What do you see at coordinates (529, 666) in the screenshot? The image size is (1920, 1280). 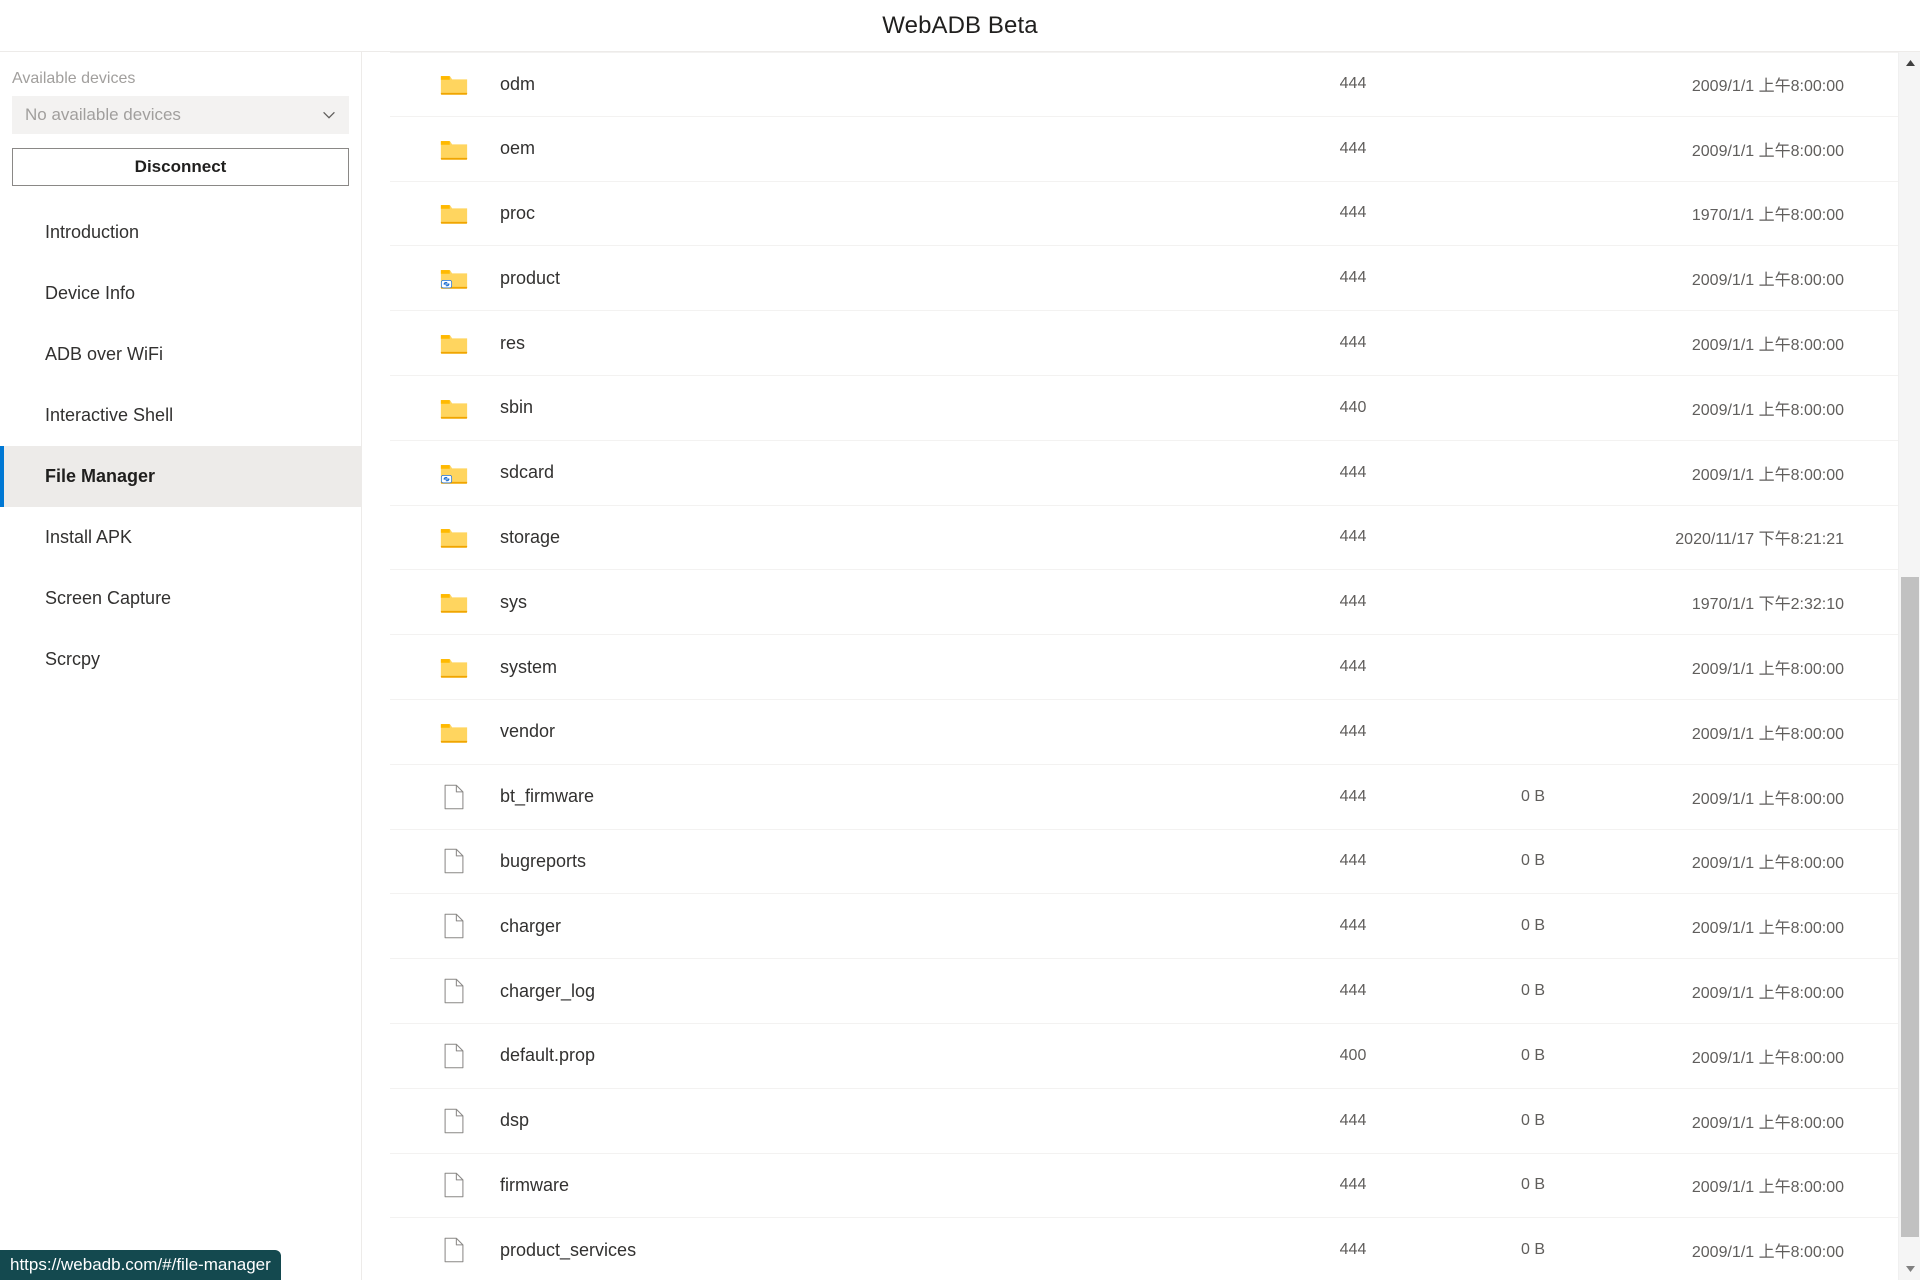 I see `file-name: system` at bounding box center [529, 666].